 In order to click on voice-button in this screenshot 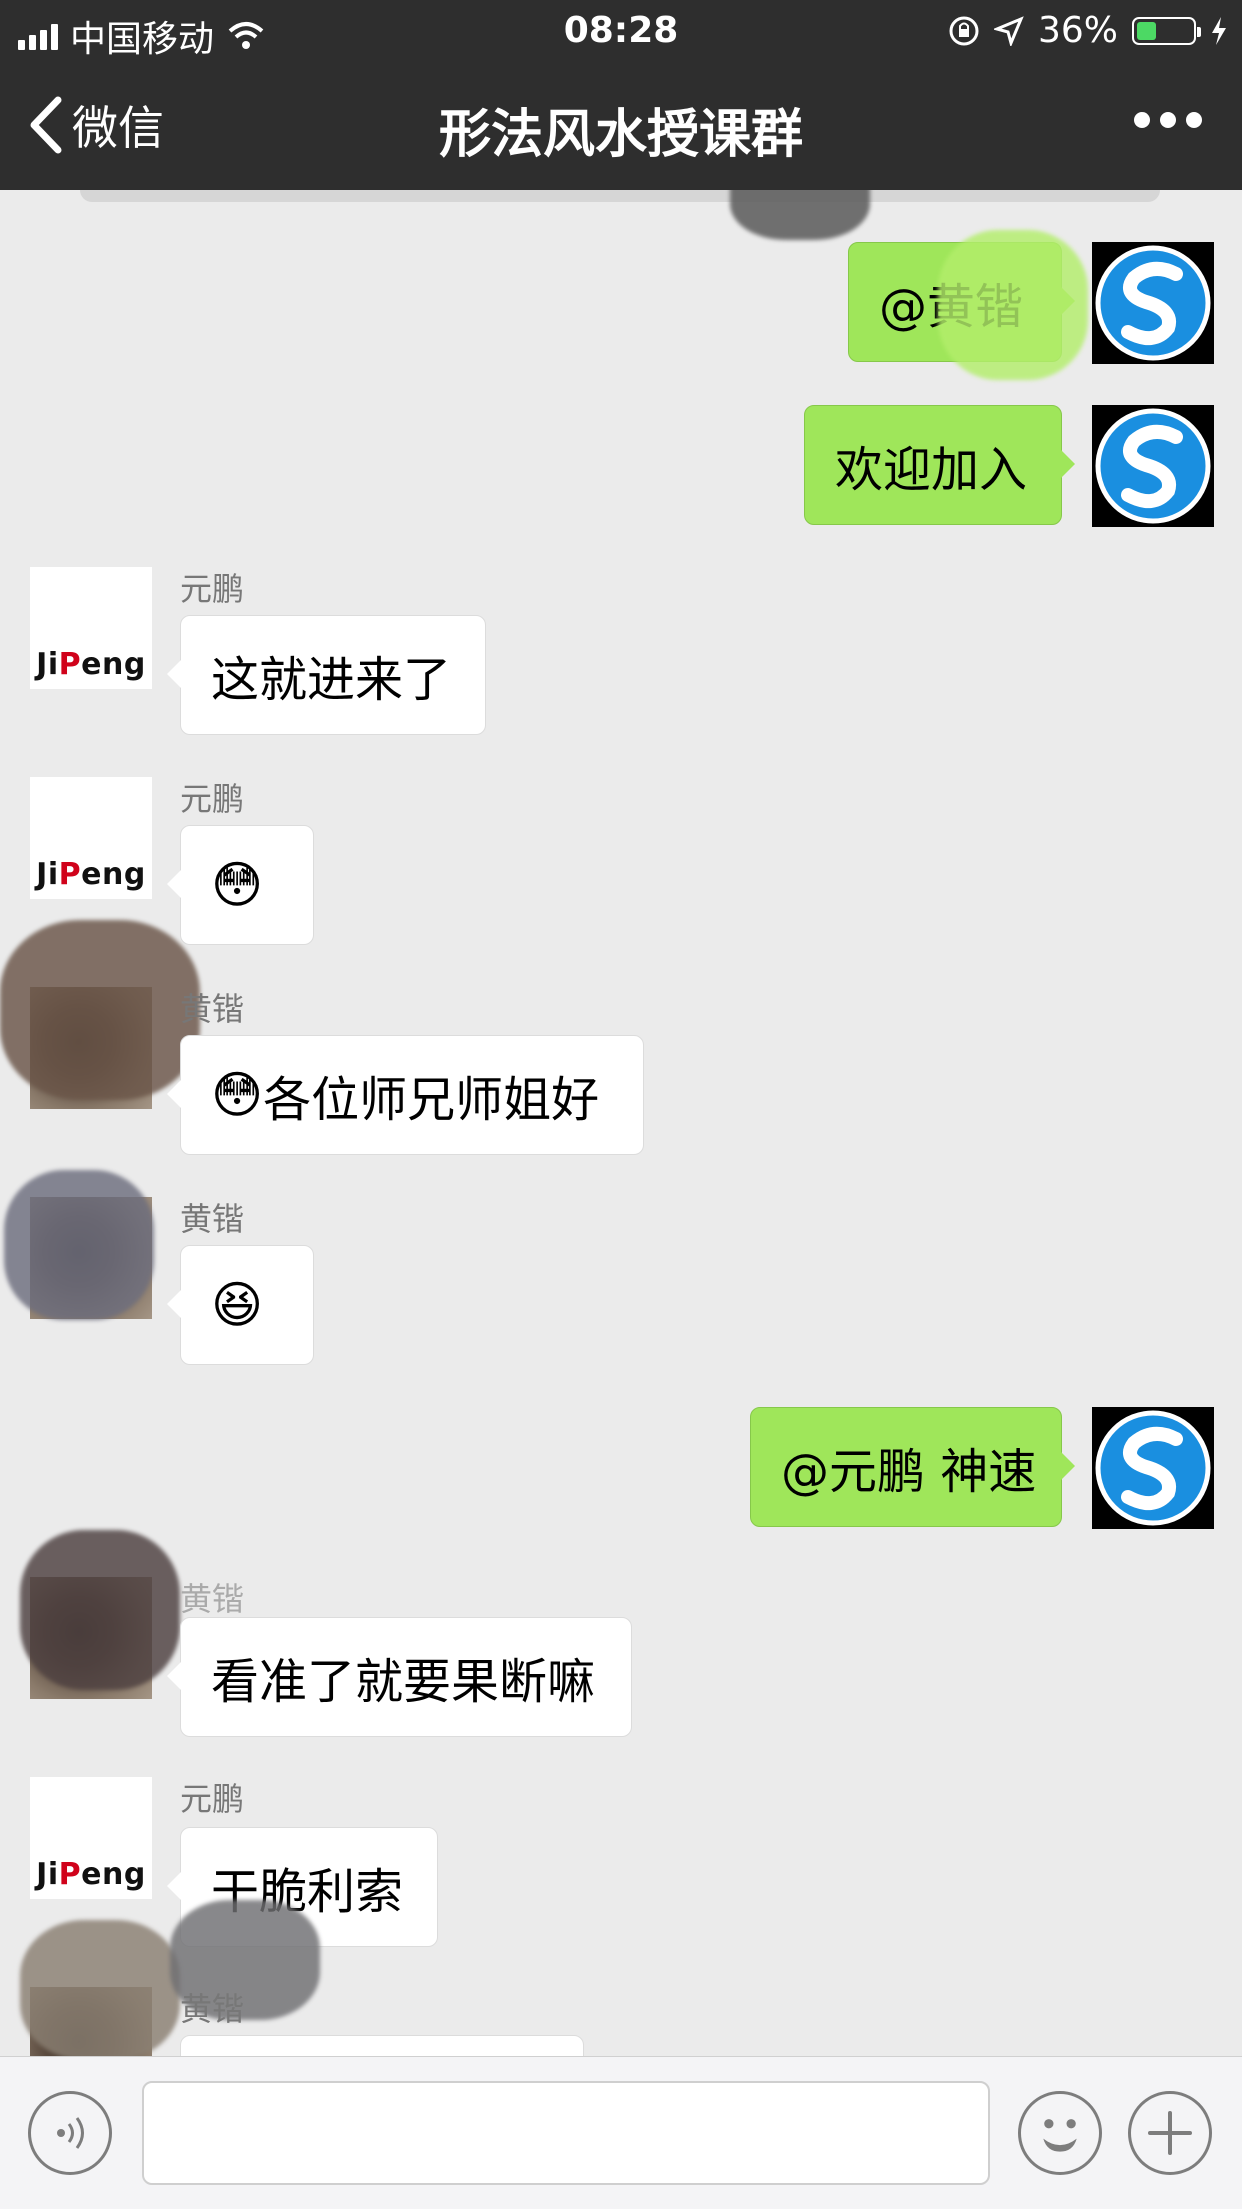, I will do `click(70, 2133)`.